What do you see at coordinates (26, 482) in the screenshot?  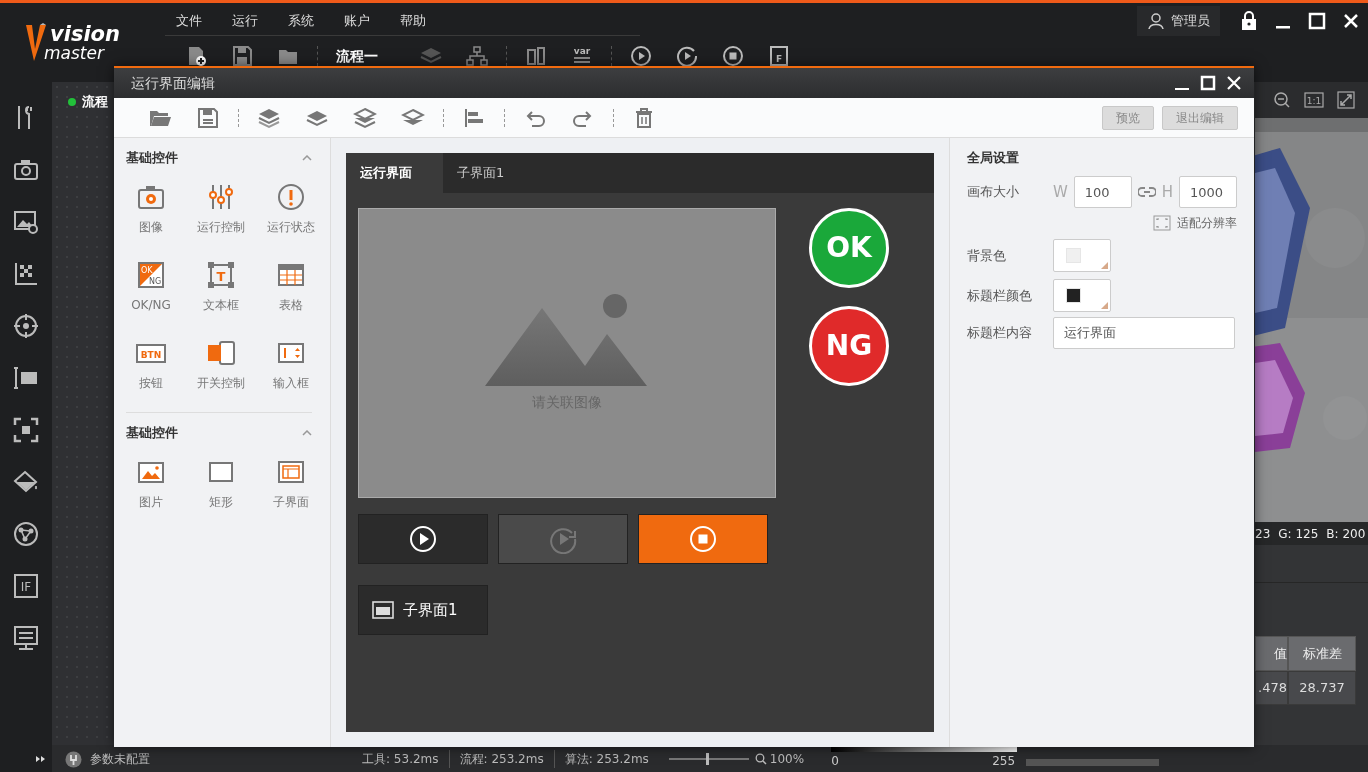 I see `paint-bucket-icon` at bounding box center [26, 482].